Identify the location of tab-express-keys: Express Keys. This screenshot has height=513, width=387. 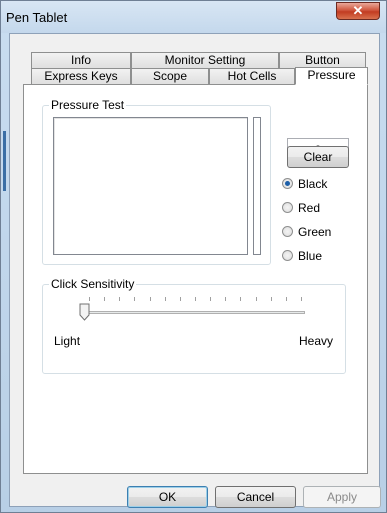
(81, 76).